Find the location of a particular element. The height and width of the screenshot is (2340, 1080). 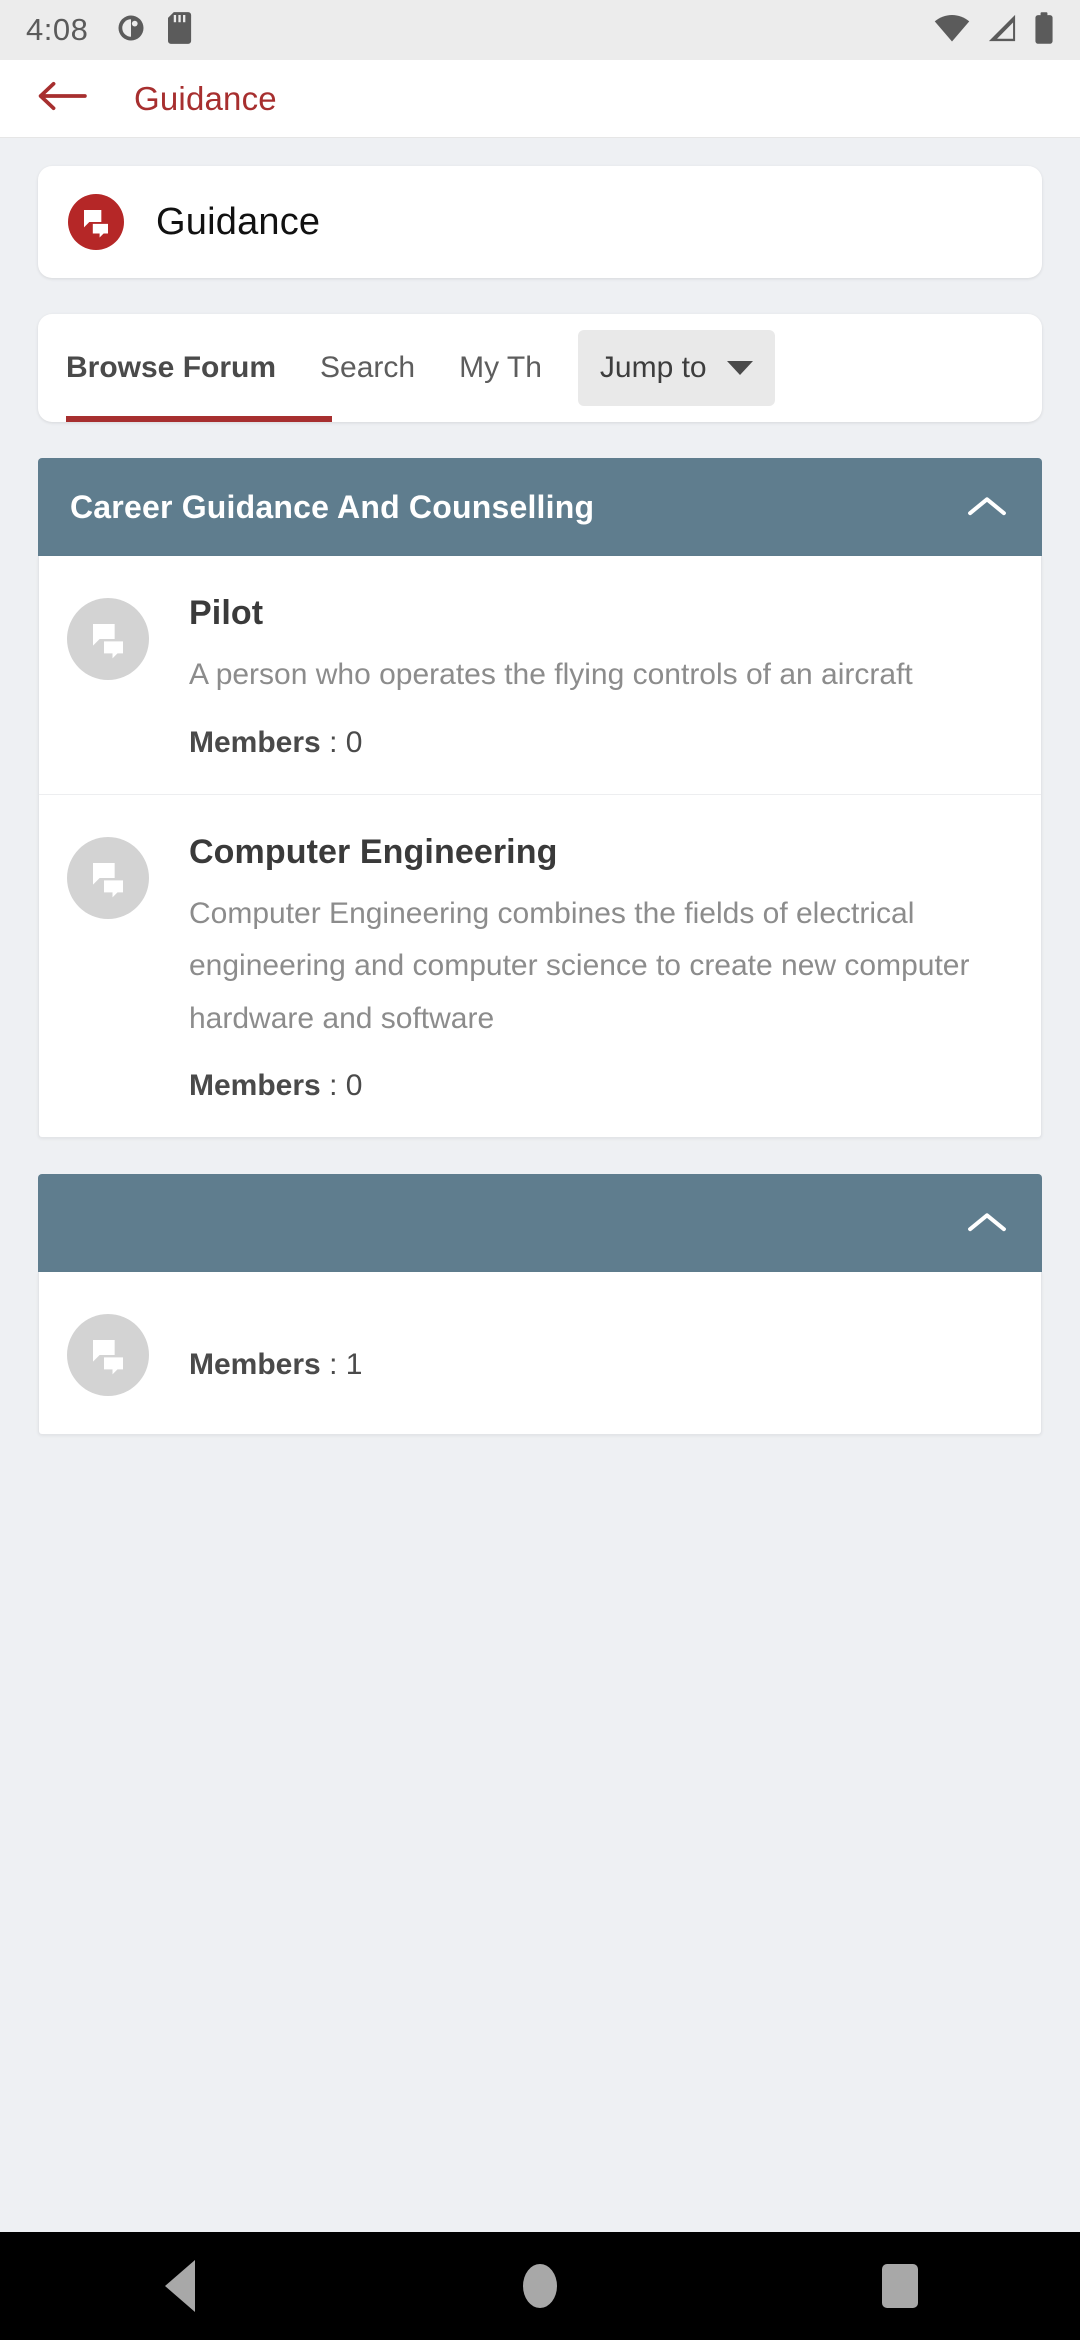

forum-group-header: Career Guidance And Counselling is located at coordinates (540, 507).